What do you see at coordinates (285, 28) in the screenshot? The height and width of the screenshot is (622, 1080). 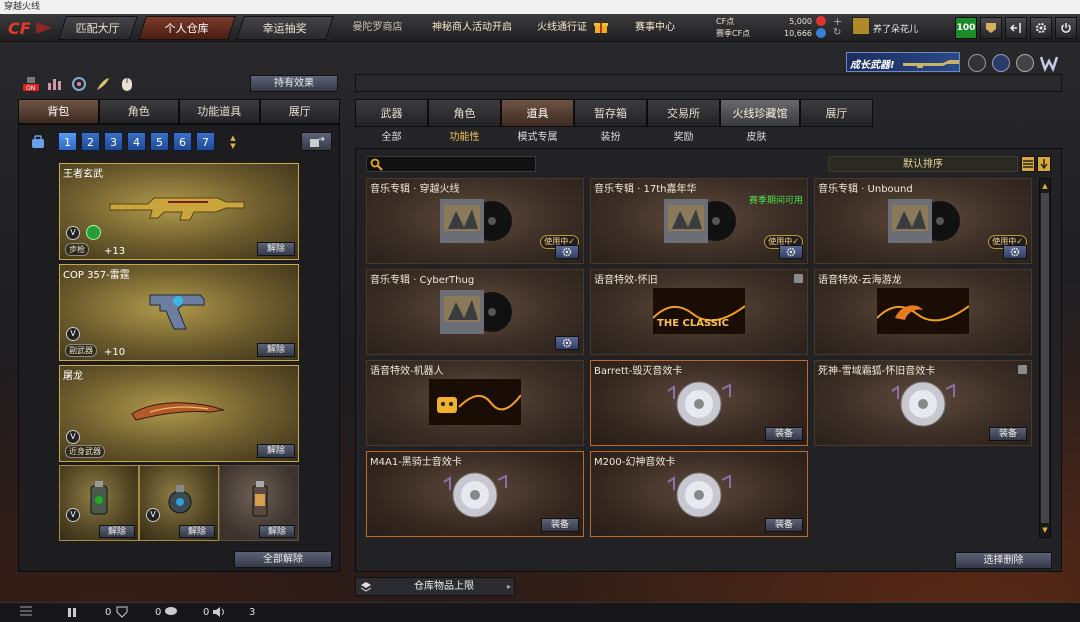 I see `nav-tab-lucky-draw: 幸运抽奖` at bounding box center [285, 28].